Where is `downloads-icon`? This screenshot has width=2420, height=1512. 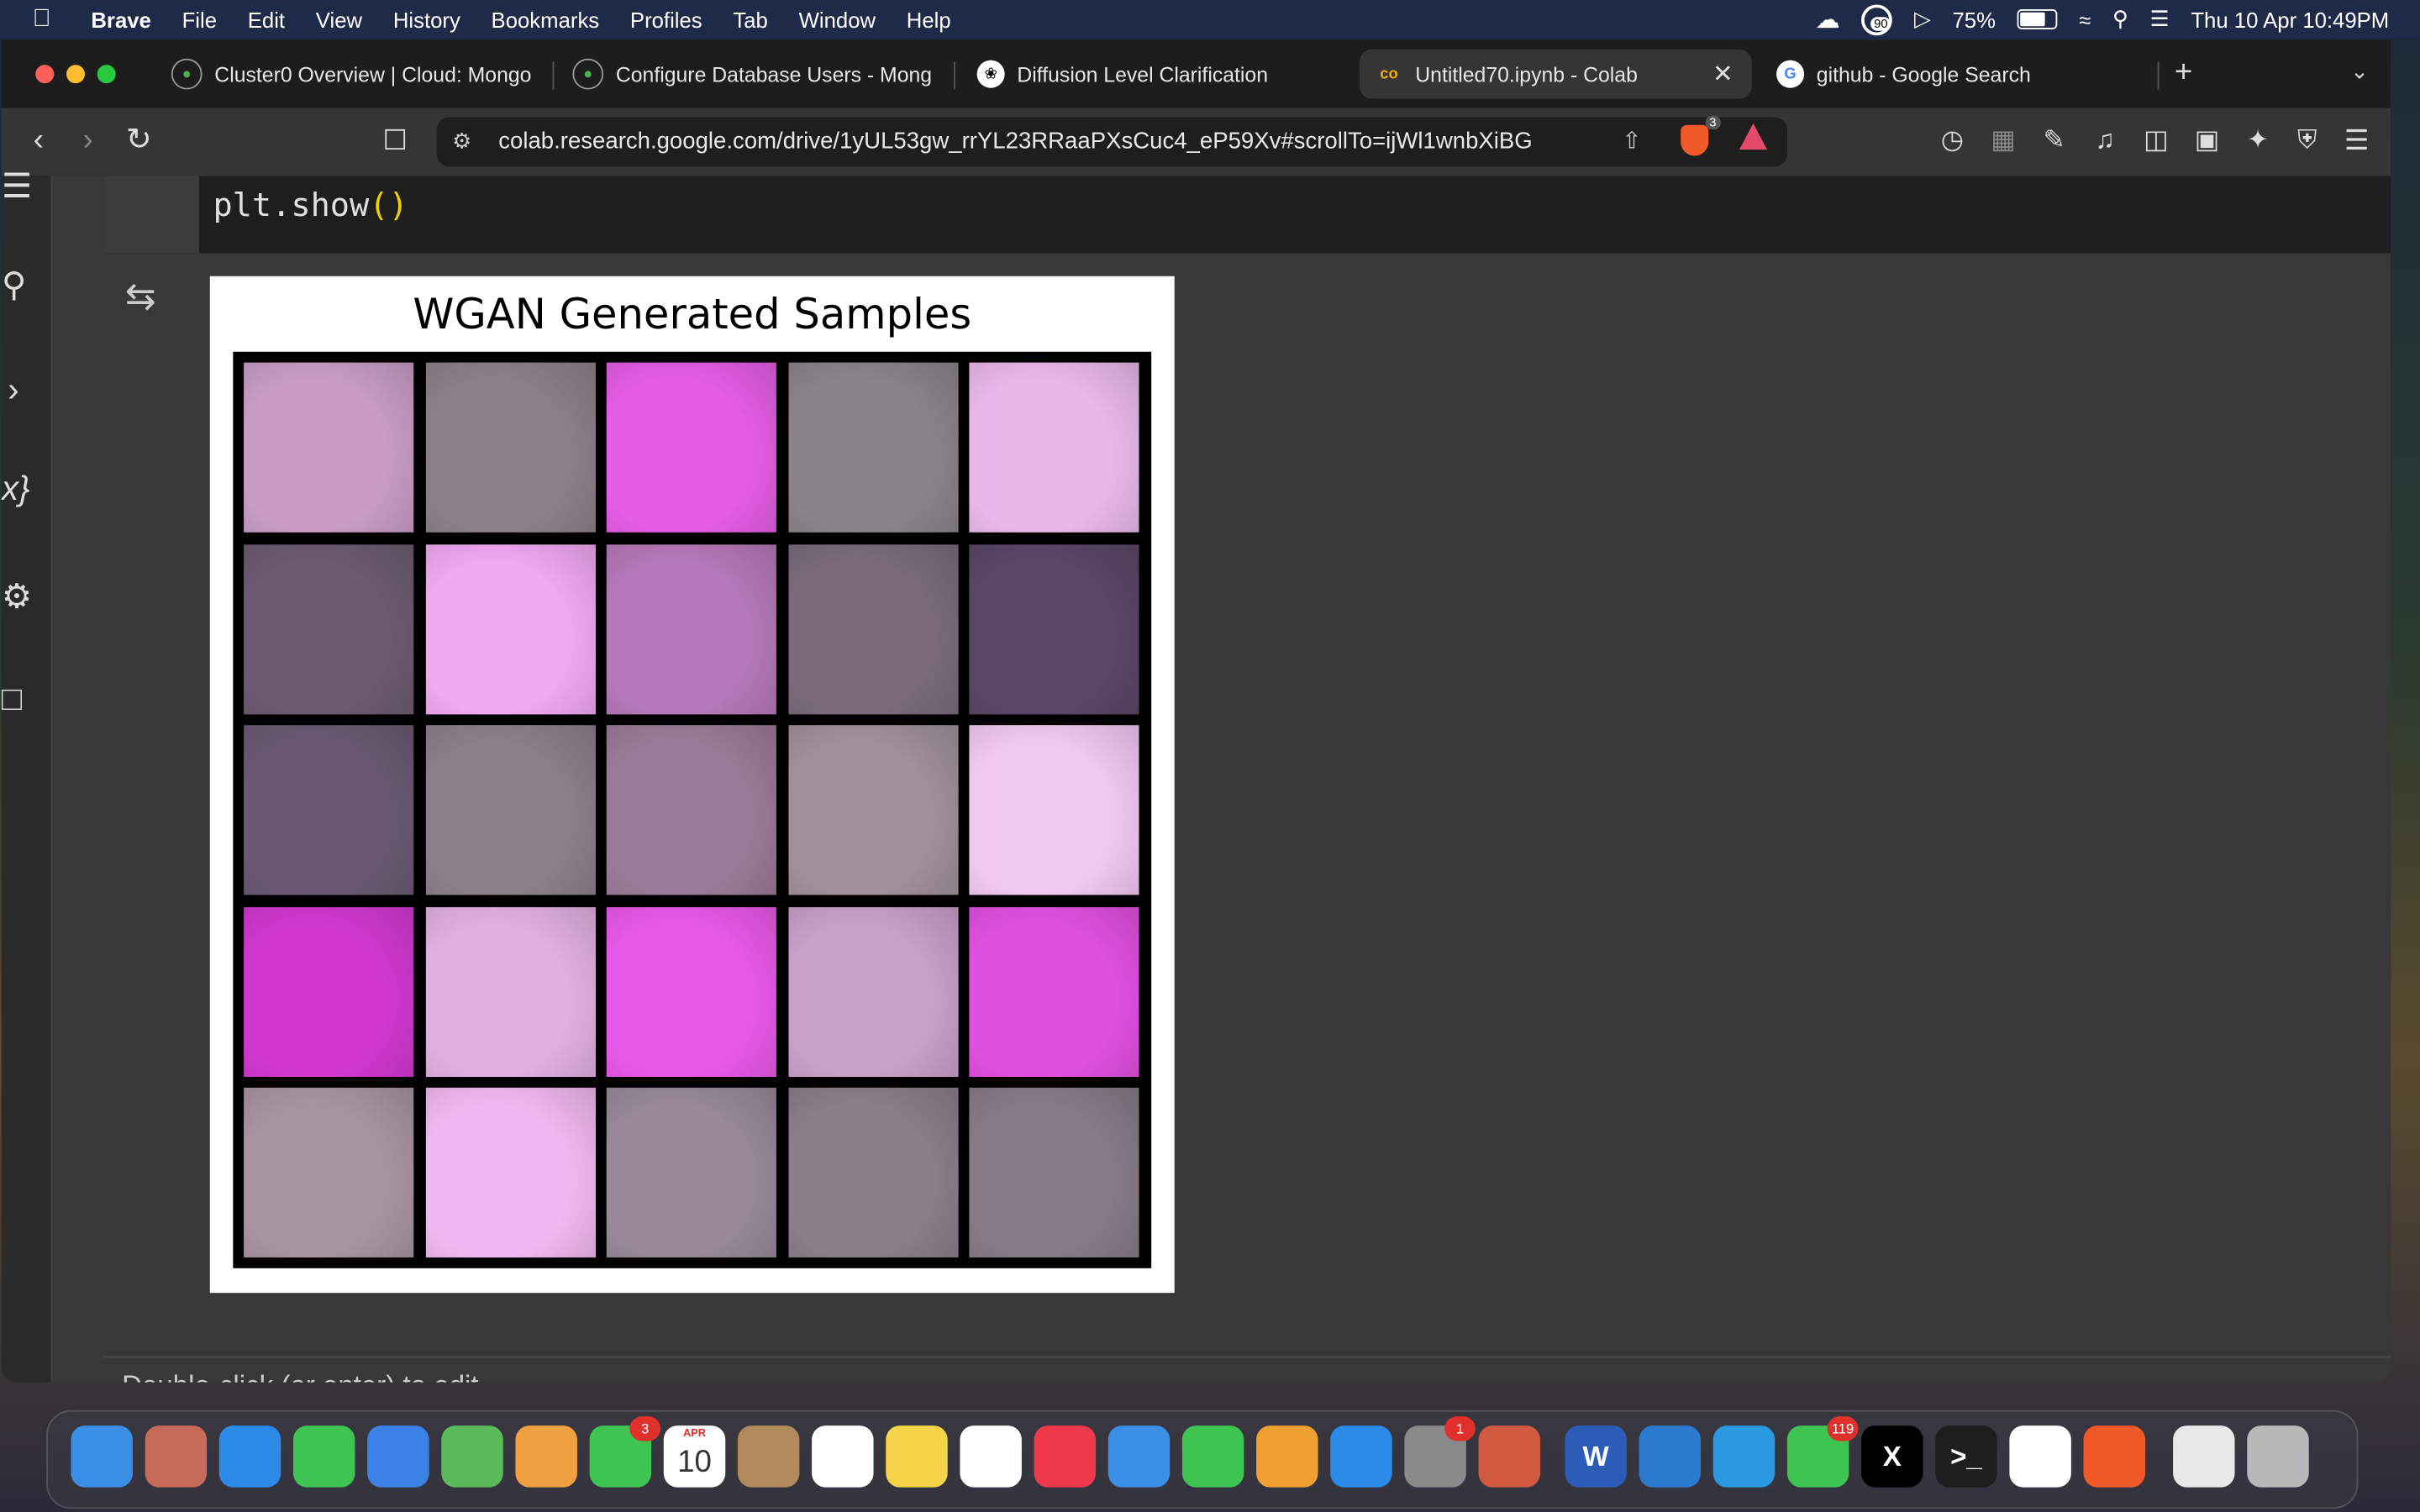
downloads-icon is located at coordinates (2204, 1456).